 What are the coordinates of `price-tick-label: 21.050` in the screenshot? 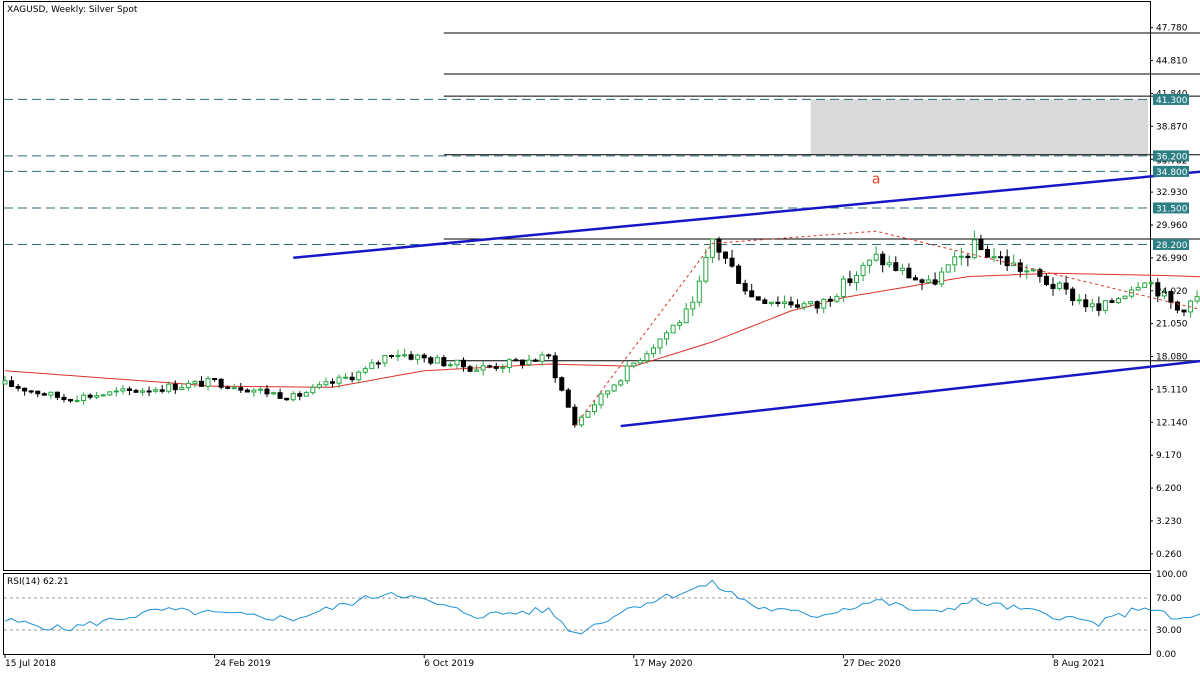 It's located at (1172, 325).